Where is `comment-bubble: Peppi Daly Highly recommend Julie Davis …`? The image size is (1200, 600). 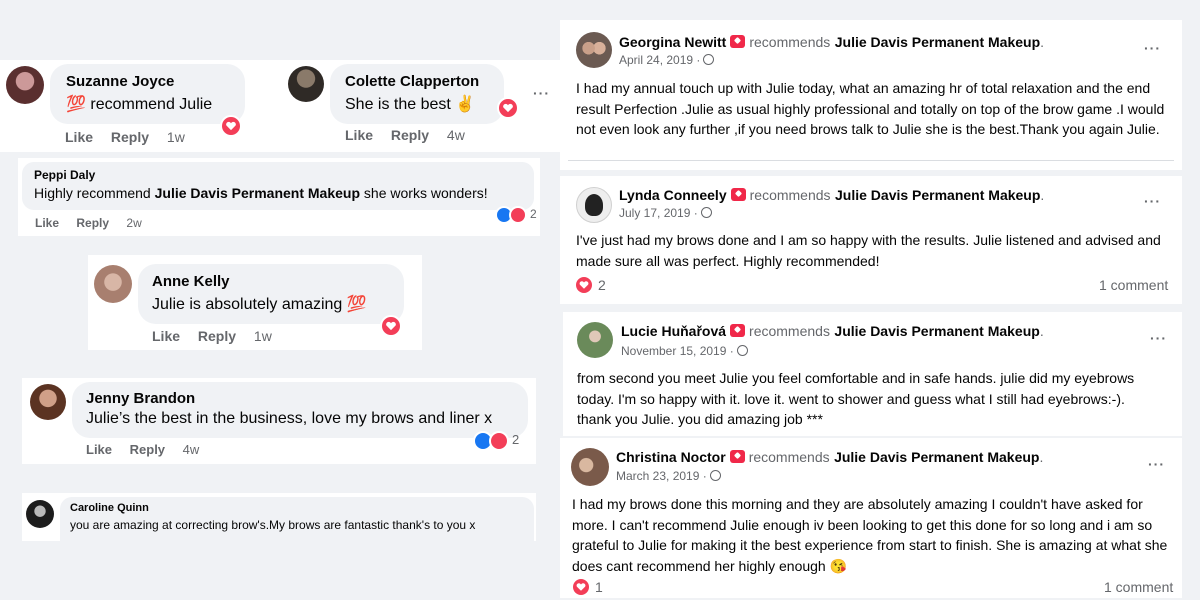
comment-bubble: Peppi Daly Highly recommend Julie Davis … is located at coordinates (278, 186).